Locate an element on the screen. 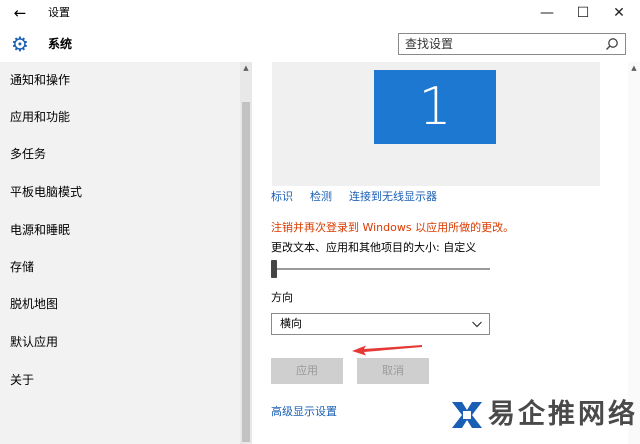 The image size is (640, 444). identify-link: 标识 is located at coordinates (282, 197).